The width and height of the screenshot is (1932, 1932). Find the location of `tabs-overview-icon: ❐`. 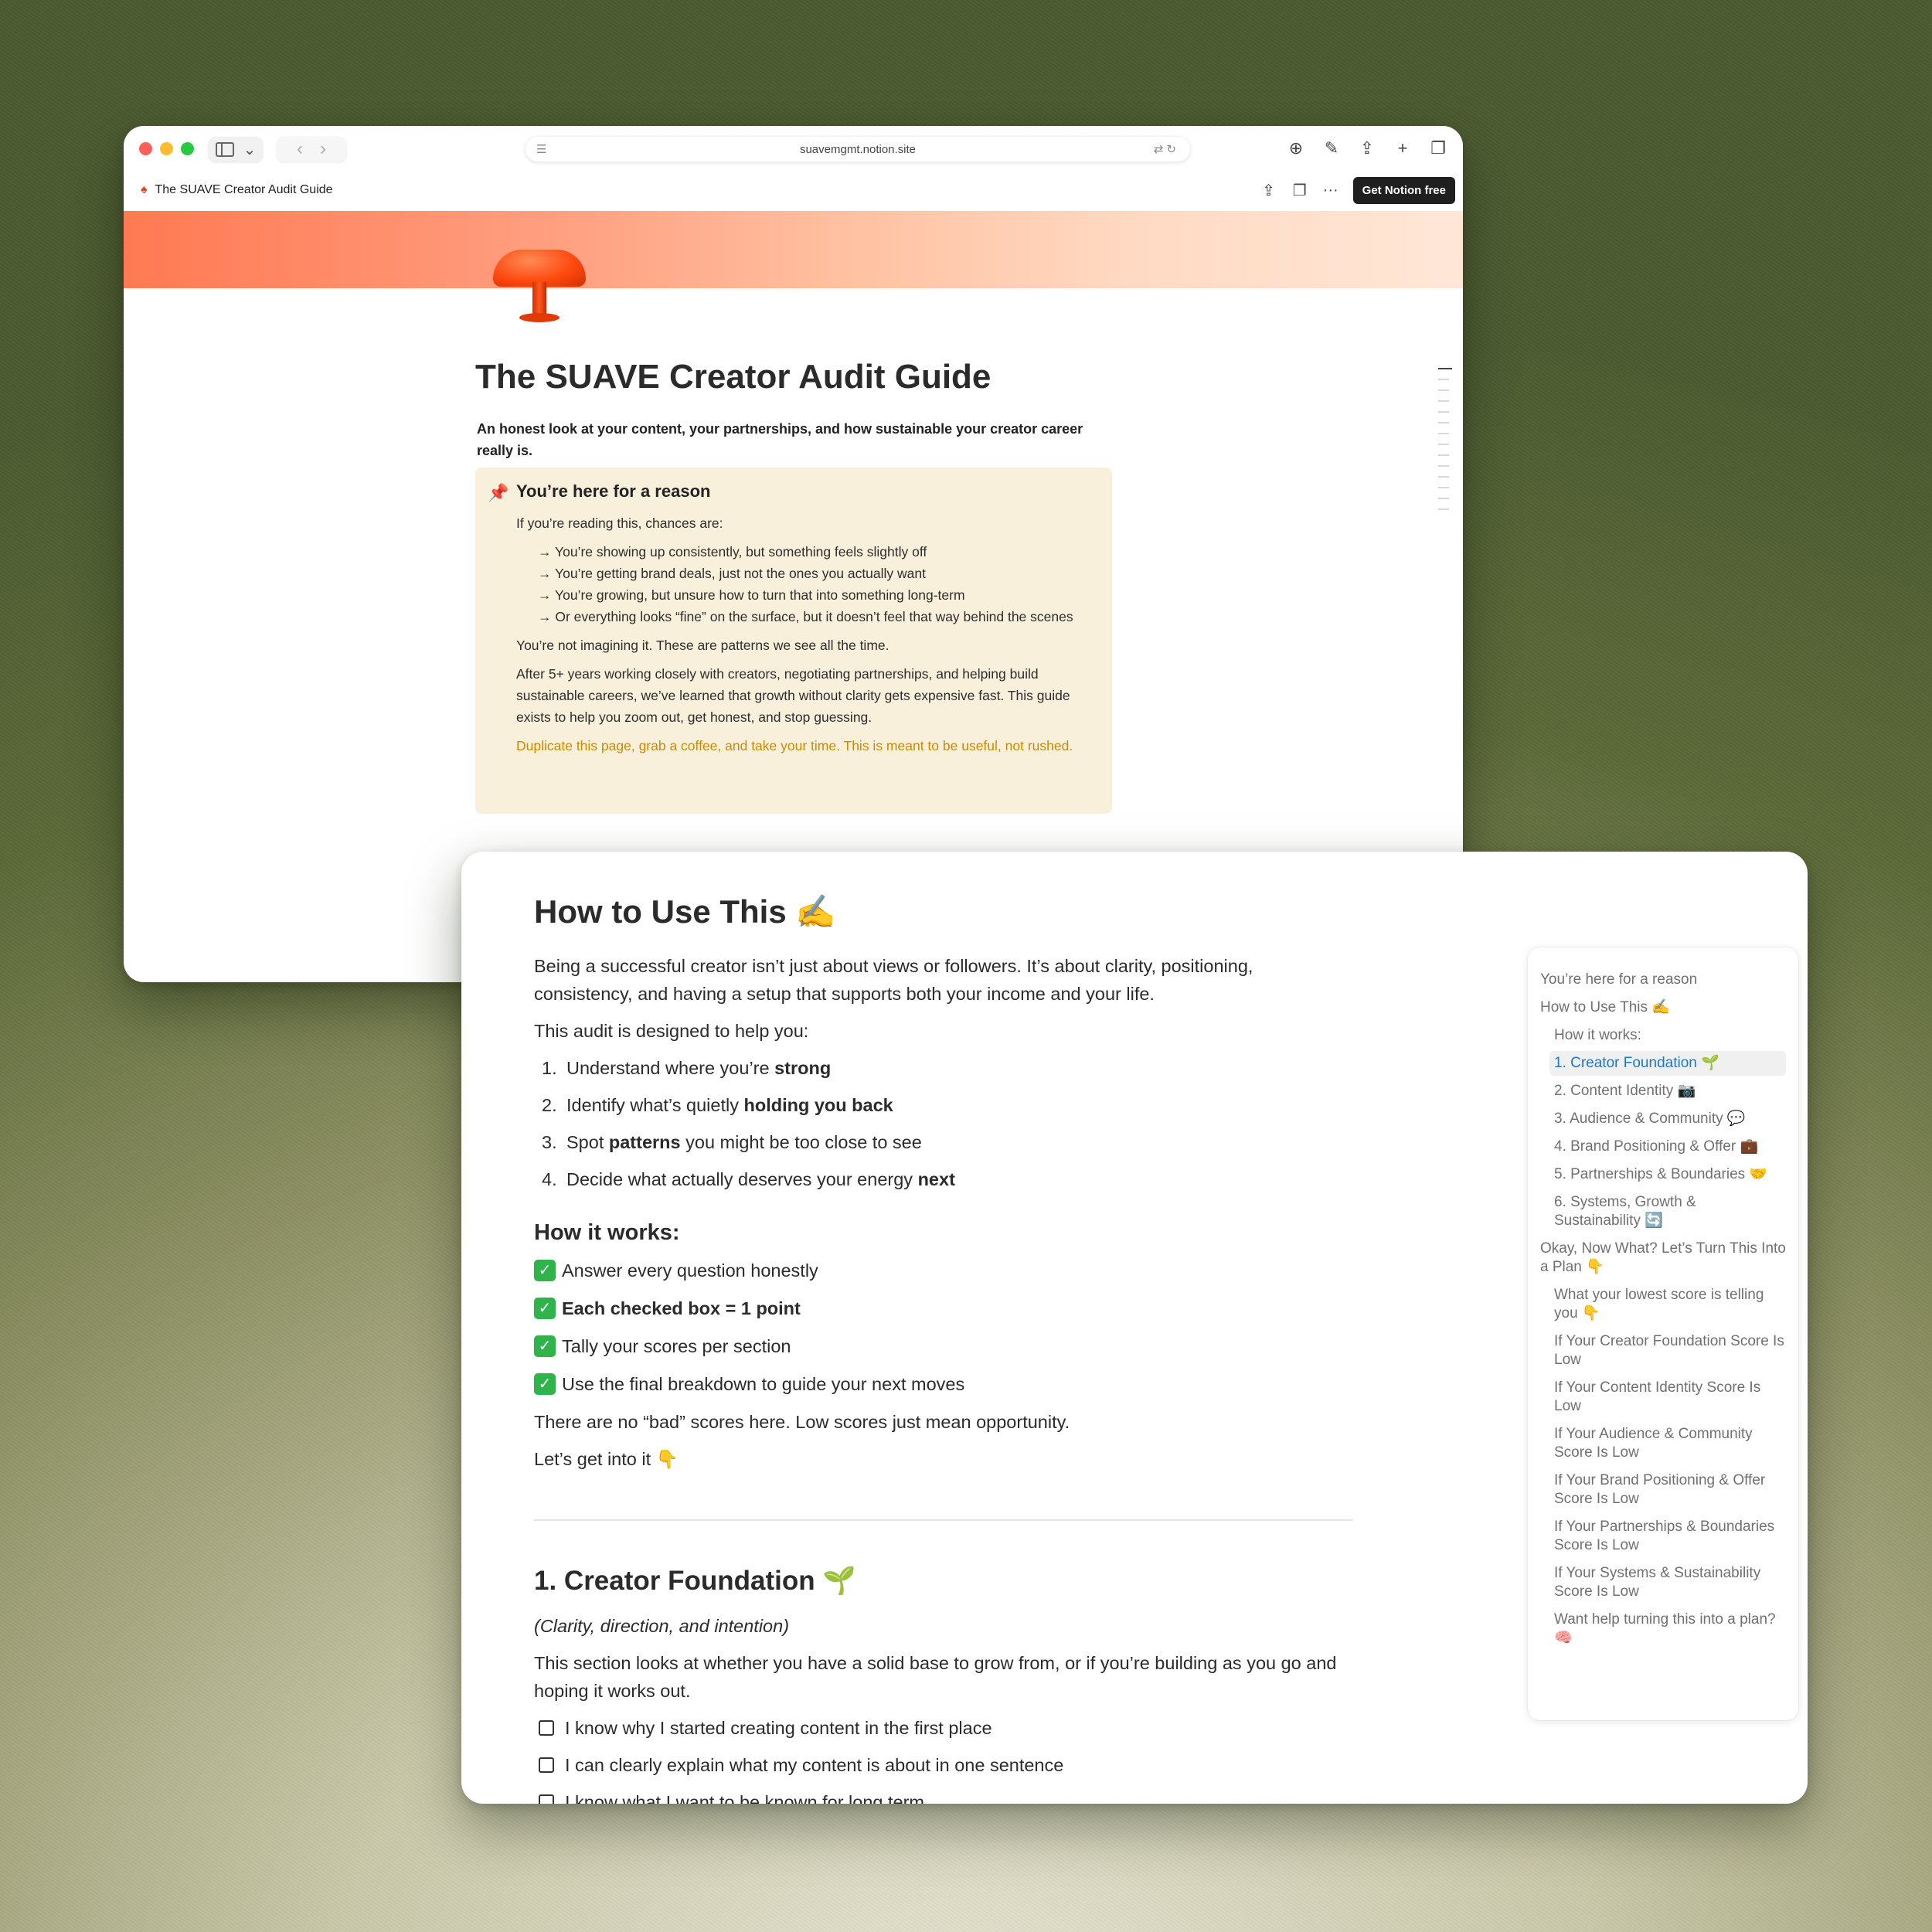

tabs-overview-icon: ❐ is located at coordinates (1438, 148).